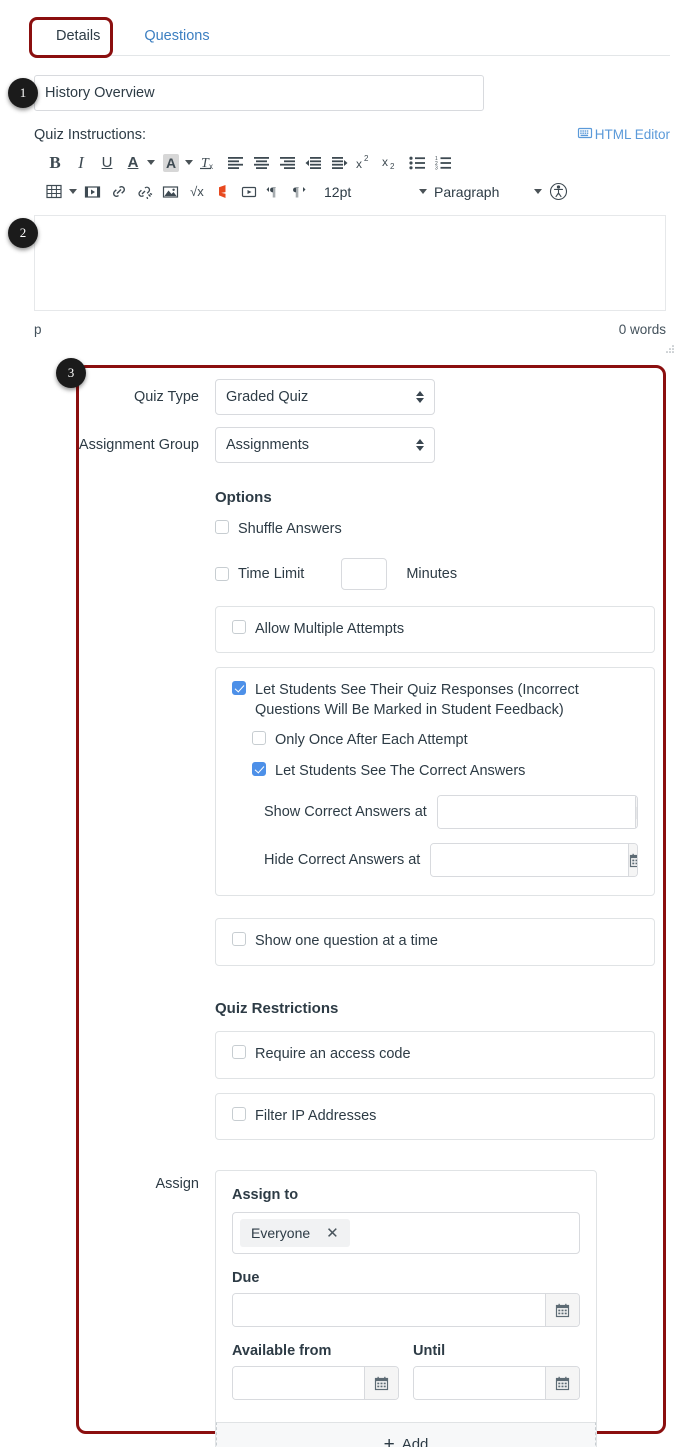  What do you see at coordinates (332, 1233) in the screenshot?
I see `remove-token-close-icon: ✕` at bounding box center [332, 1233].